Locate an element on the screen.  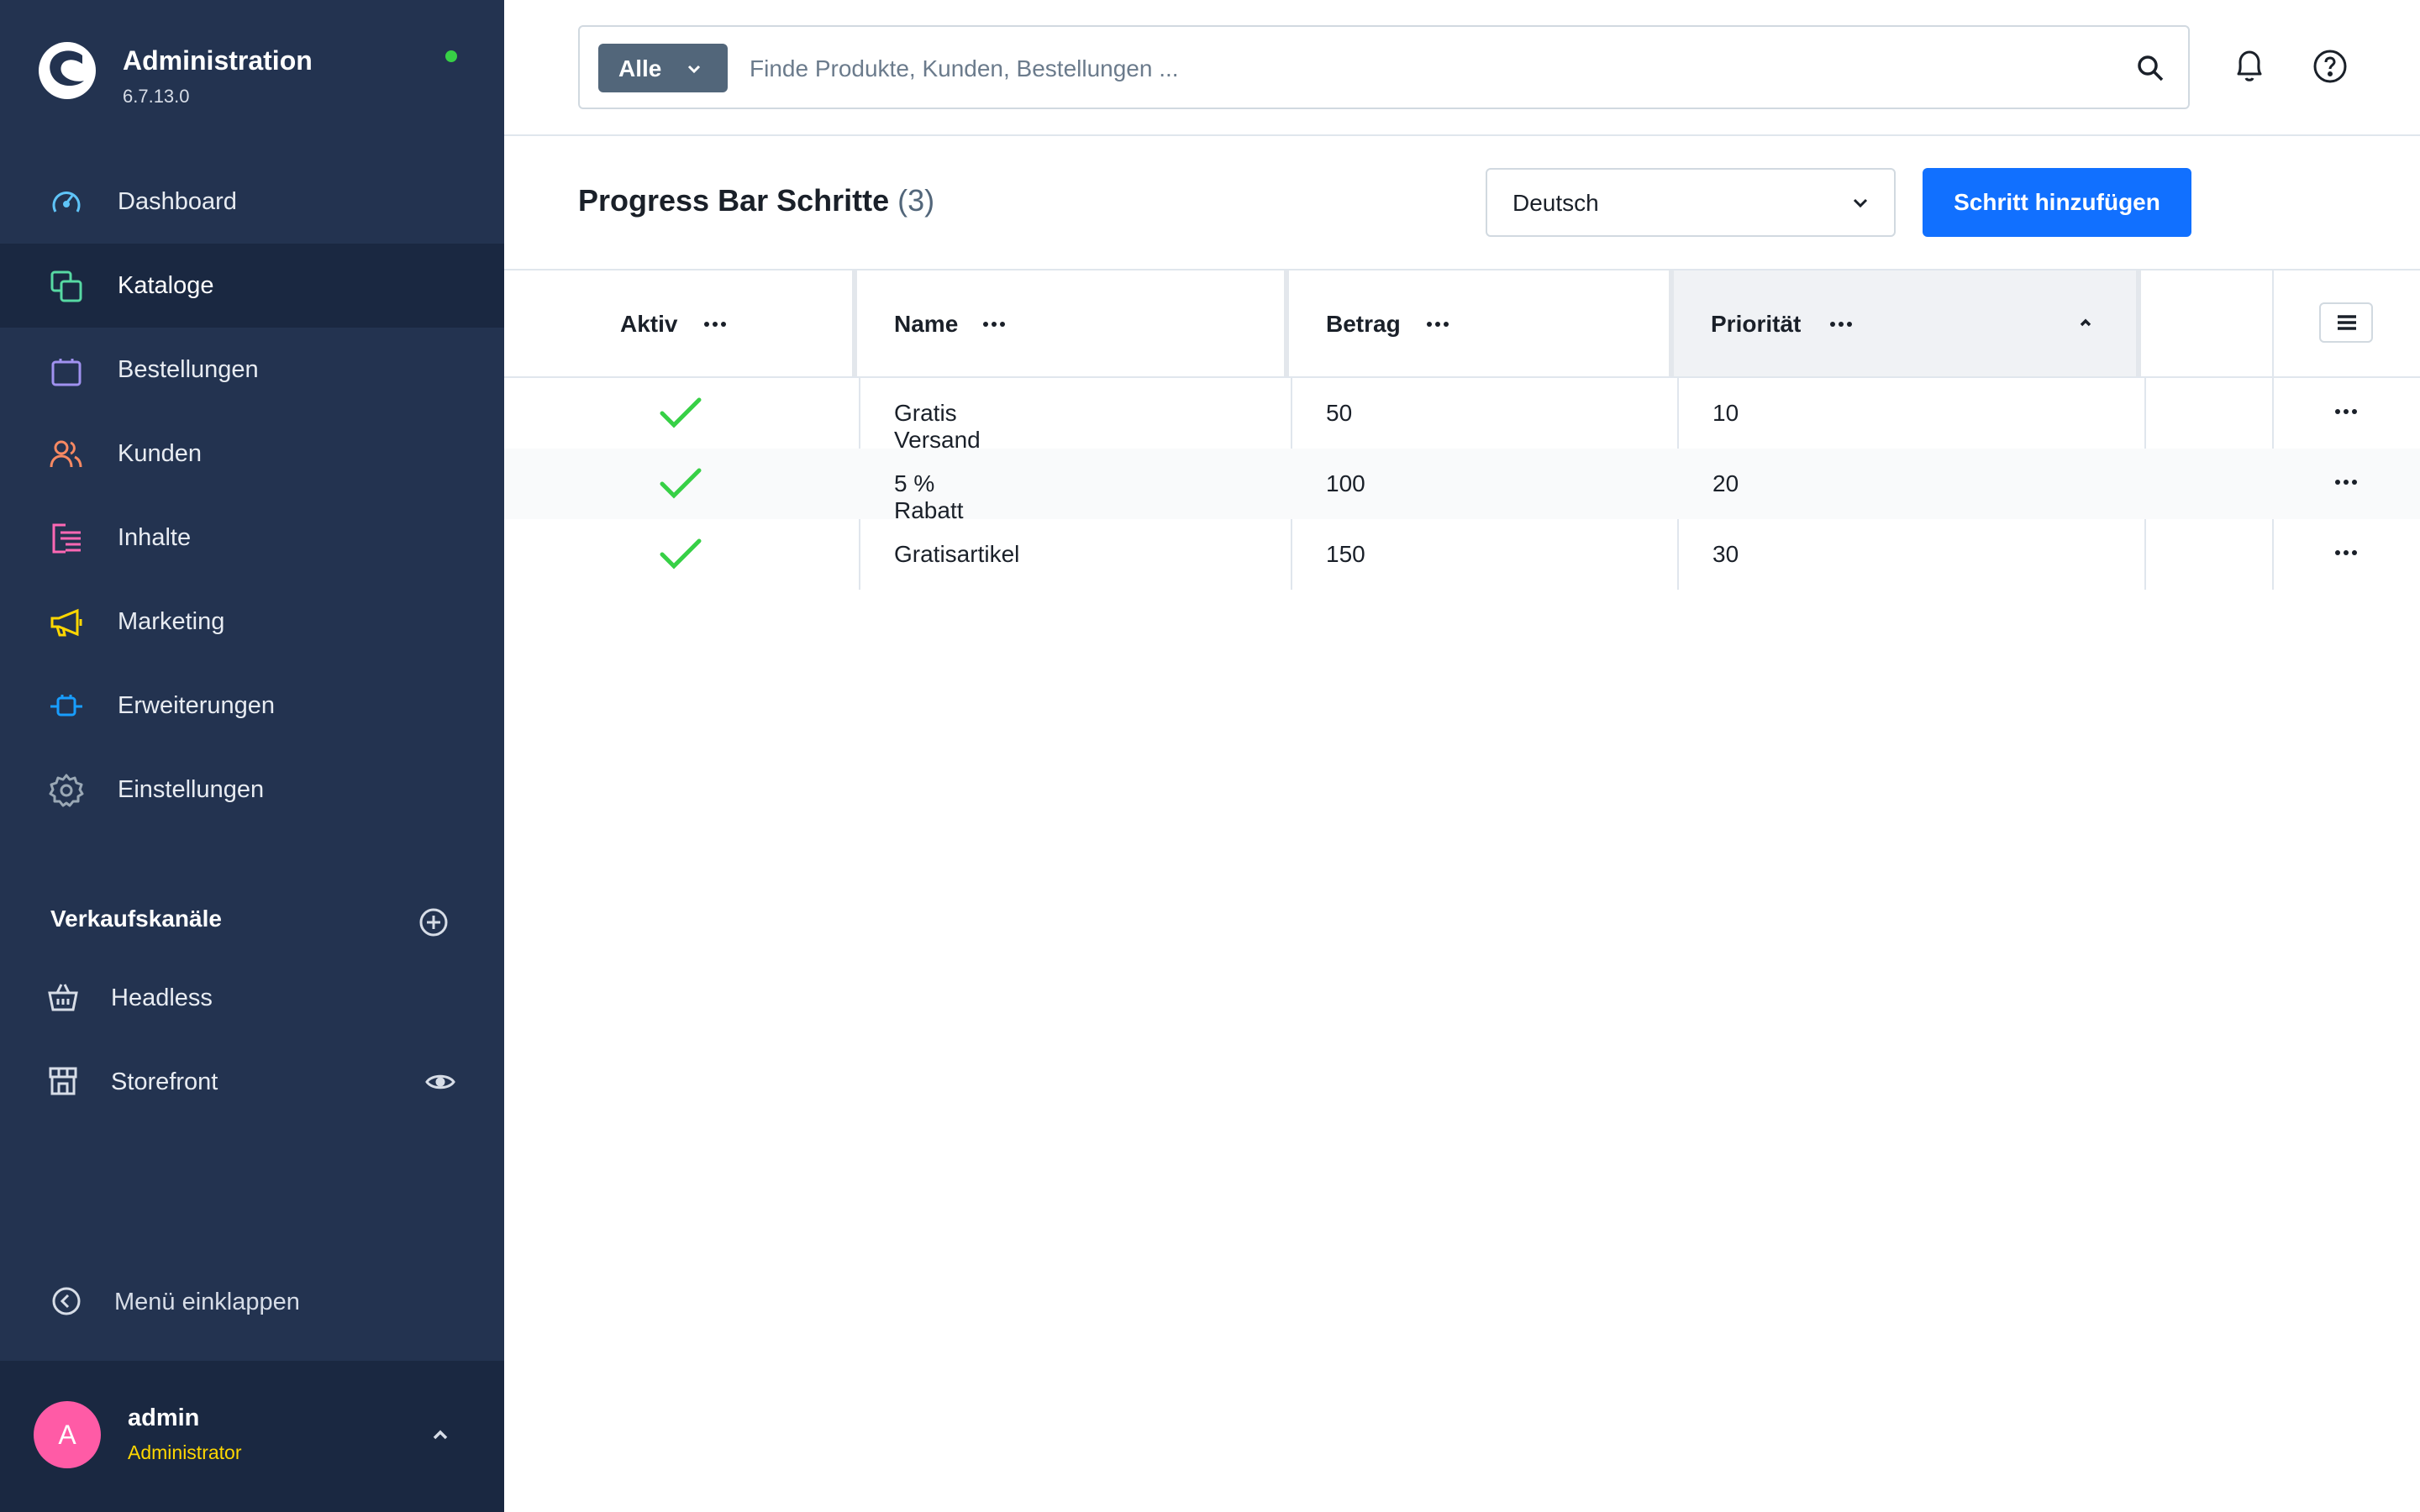
shopping-bag-icon is located at coordinates (66, 372).